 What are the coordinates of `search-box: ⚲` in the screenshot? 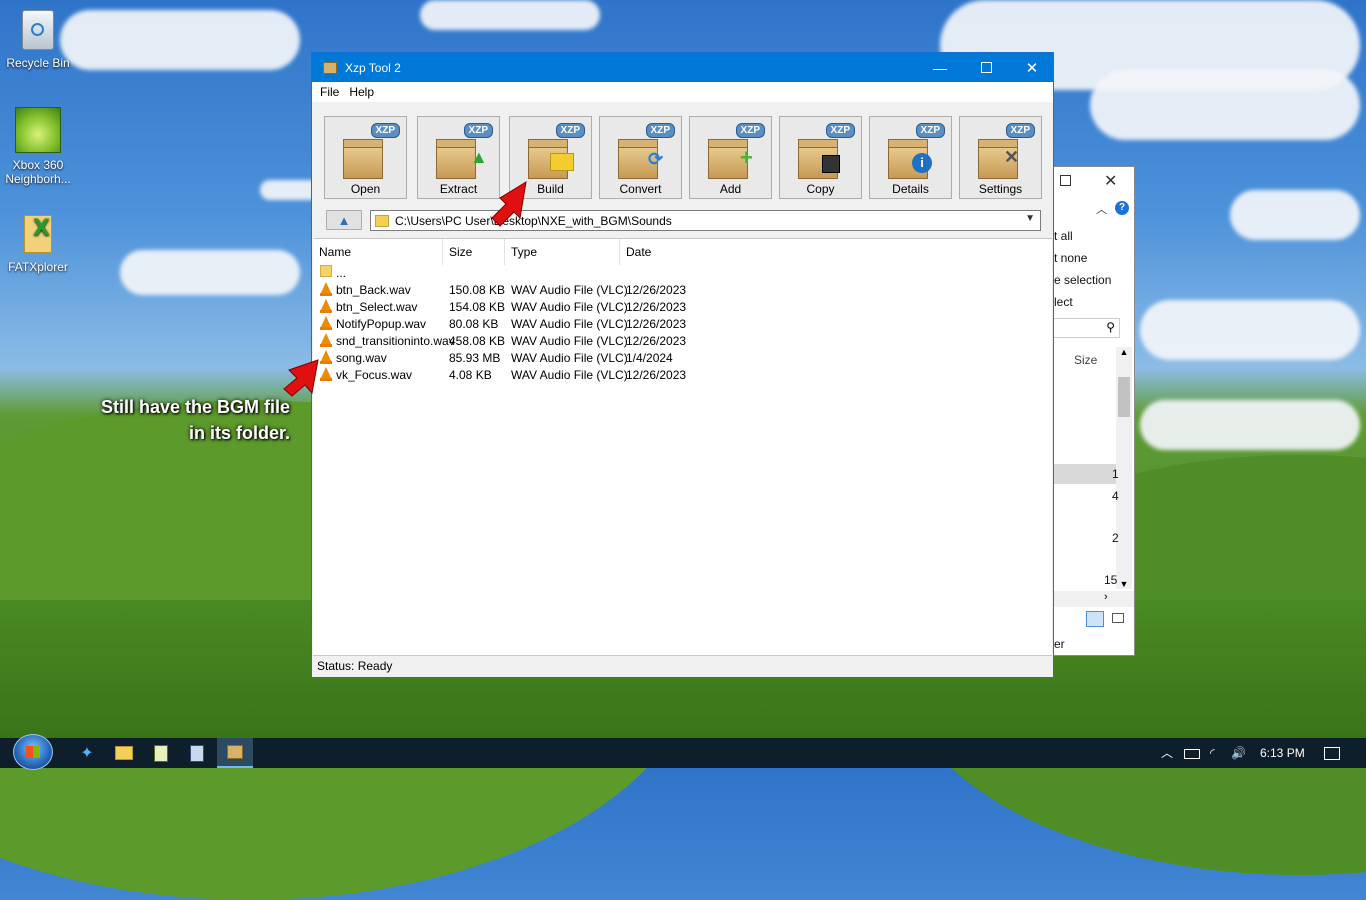 It's located at (1087, 328).